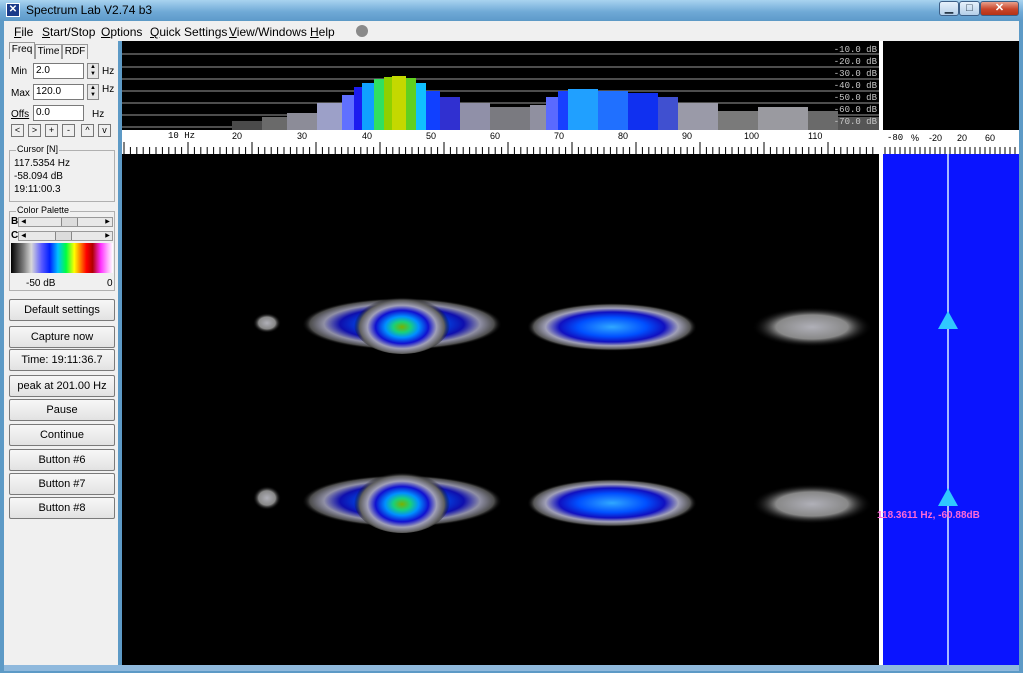 The width and height of the screenshot is (1023, 673). I want to click on brightness-slider-thumb, so click(69, 222).